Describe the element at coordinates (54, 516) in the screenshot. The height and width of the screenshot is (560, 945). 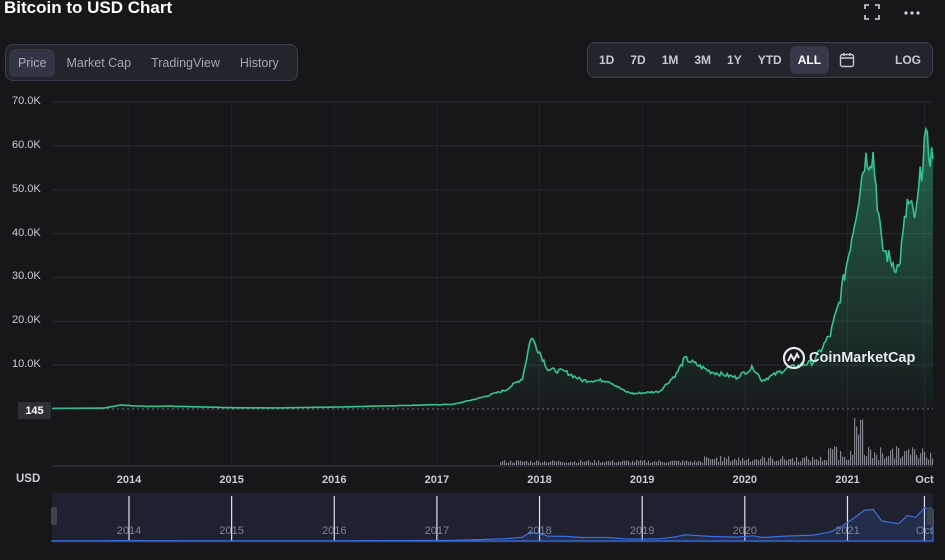
I see `navigator-left-handle` at that location.